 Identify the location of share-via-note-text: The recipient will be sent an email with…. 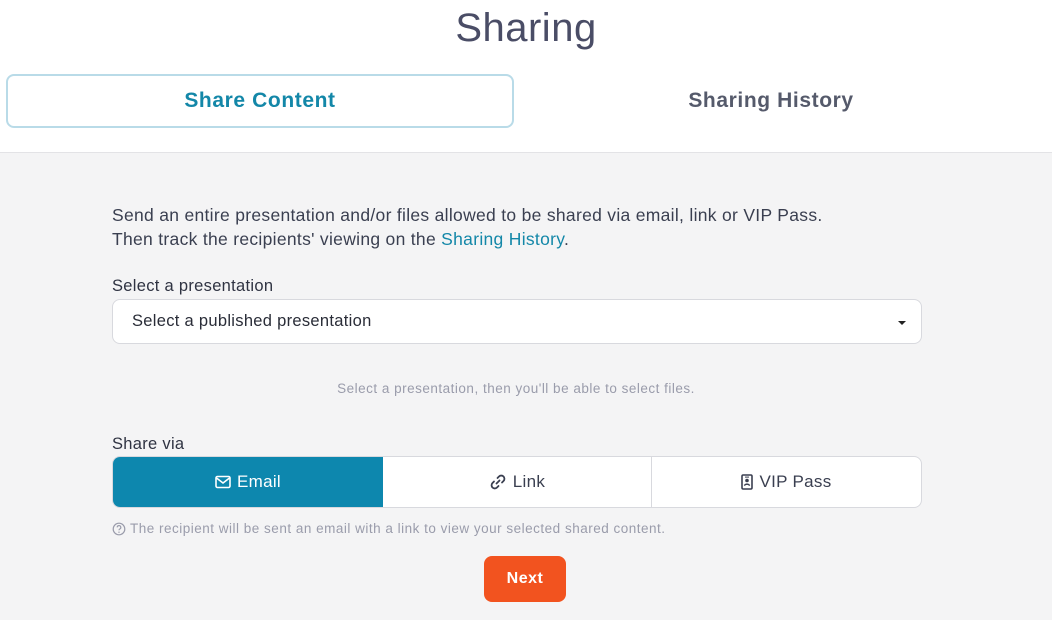
(398, 528).